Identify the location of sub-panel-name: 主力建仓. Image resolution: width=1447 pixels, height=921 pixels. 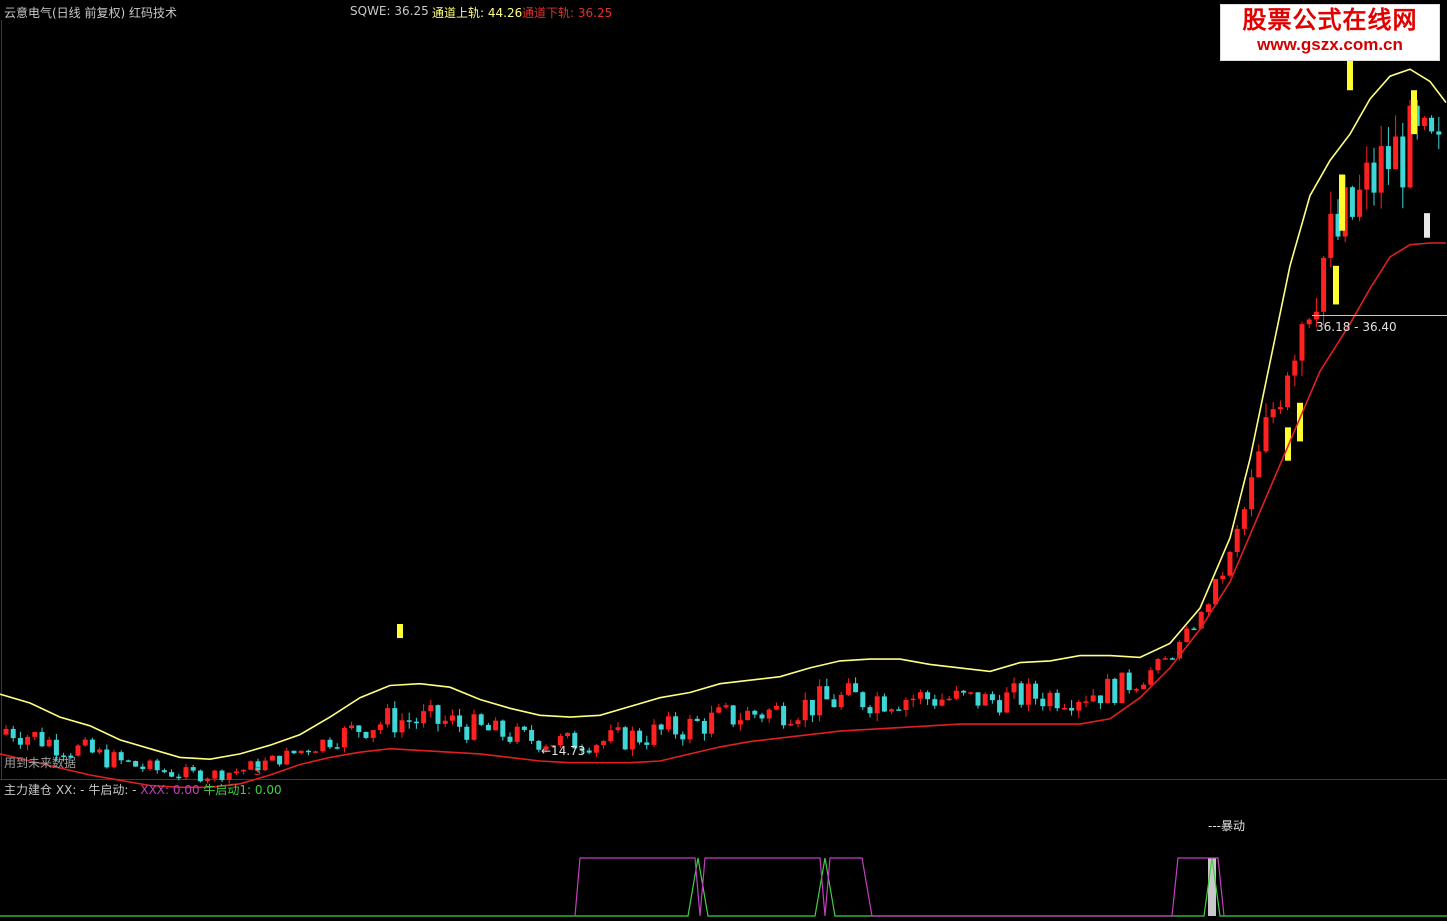
(28, 790).